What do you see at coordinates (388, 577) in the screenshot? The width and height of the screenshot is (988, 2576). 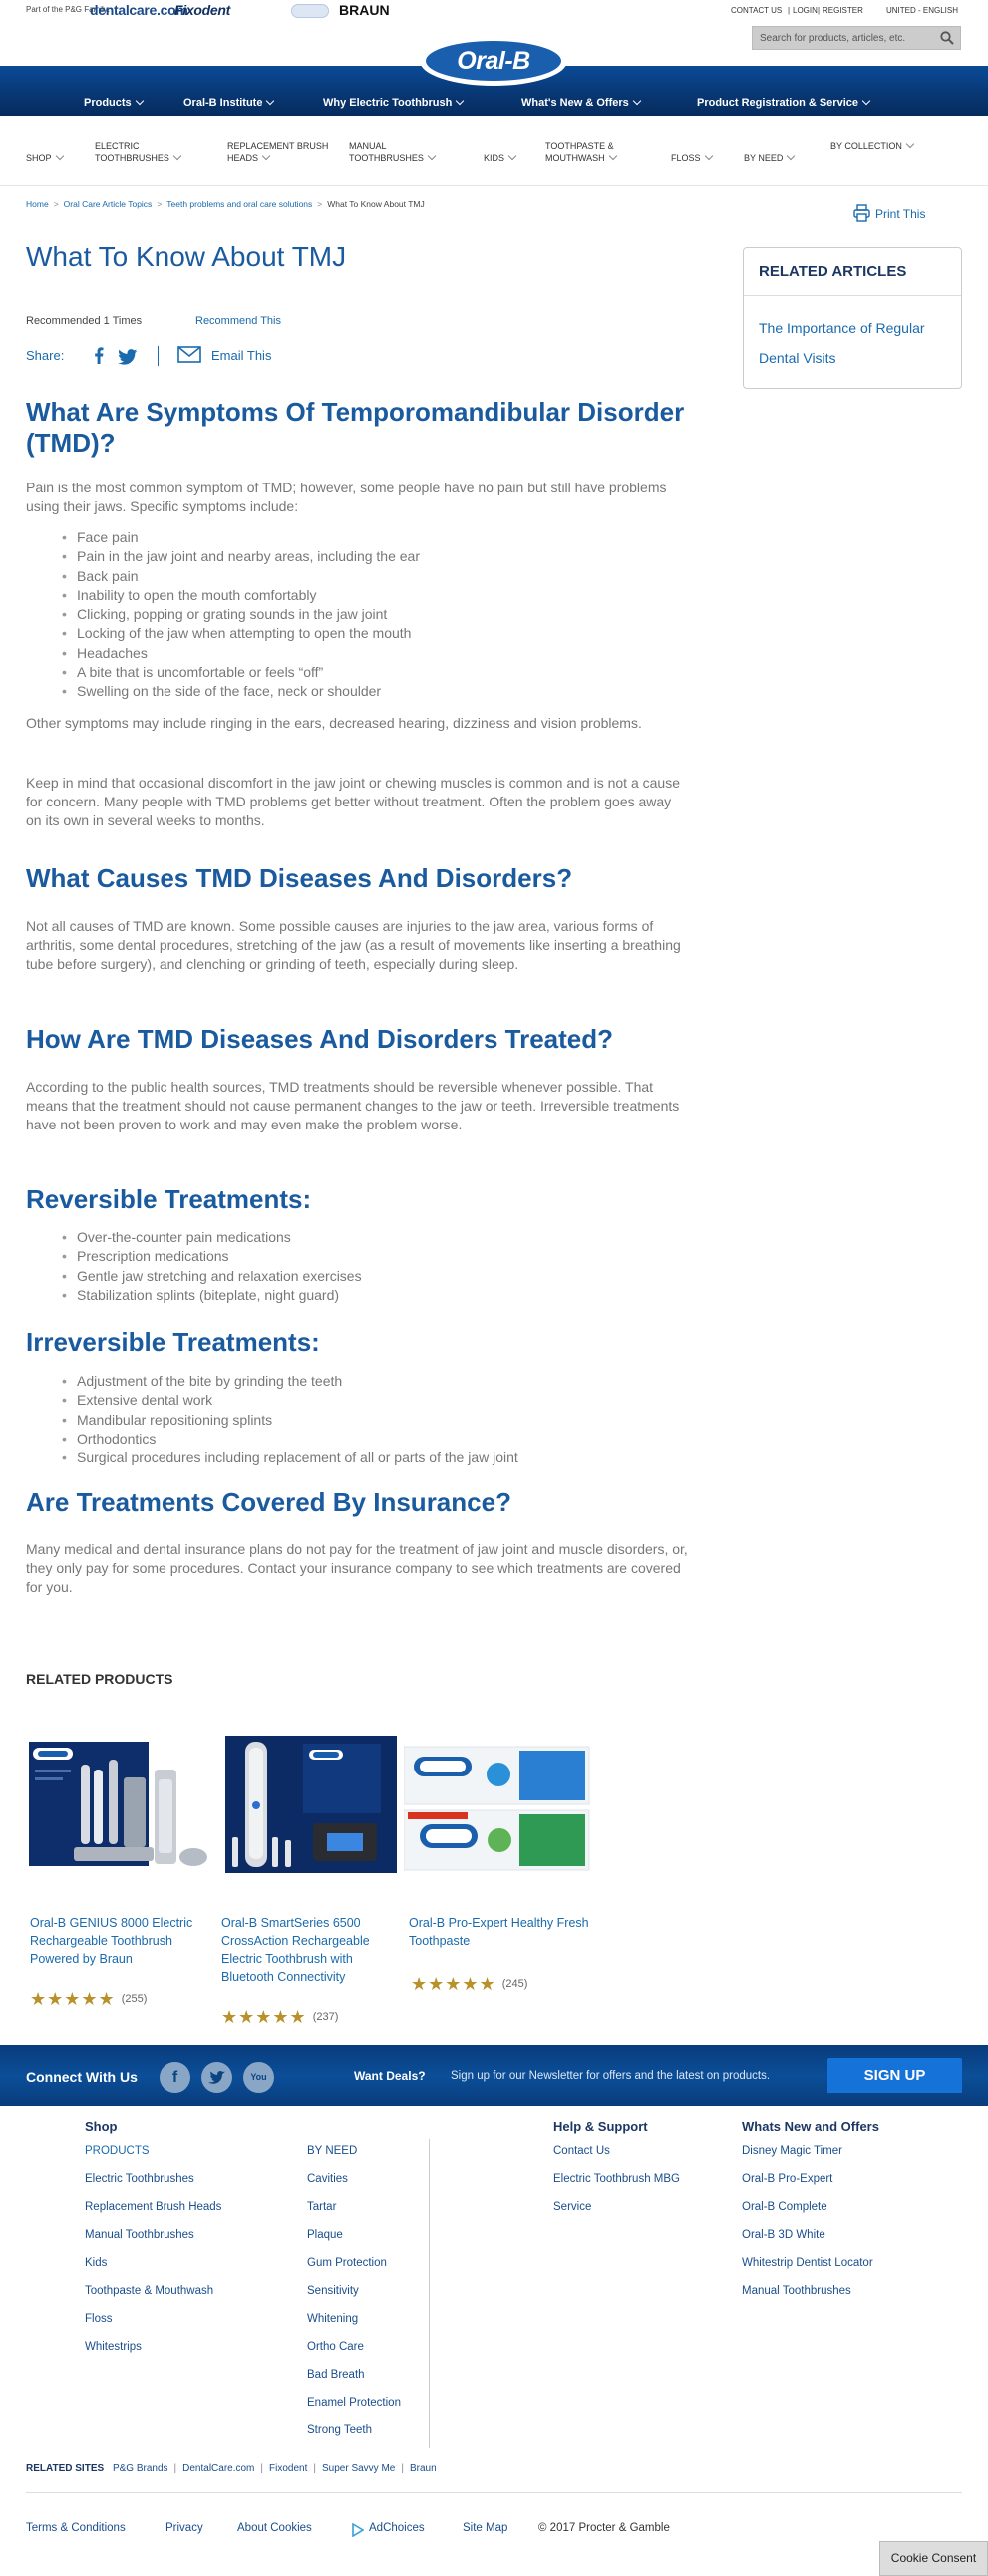 I see `list-item: Back pain` at bounding box center [388, 577].